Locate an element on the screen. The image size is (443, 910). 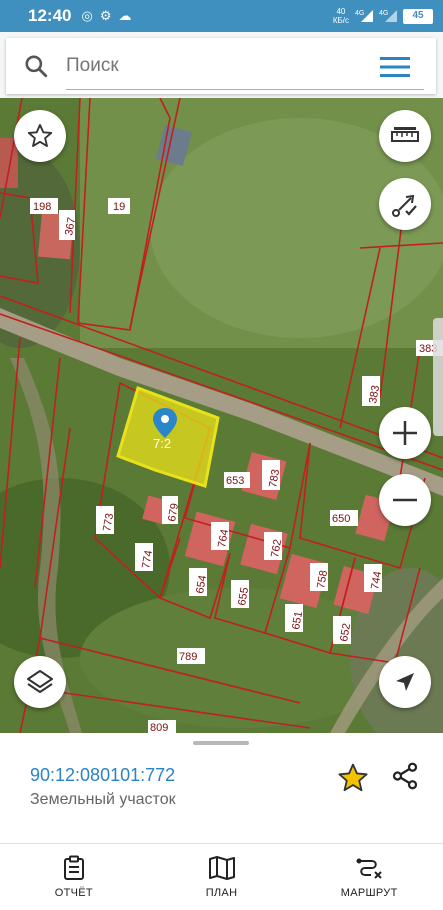
notification-icons: ◎ ⚙ ☁ is located at coordinates (106, 16).